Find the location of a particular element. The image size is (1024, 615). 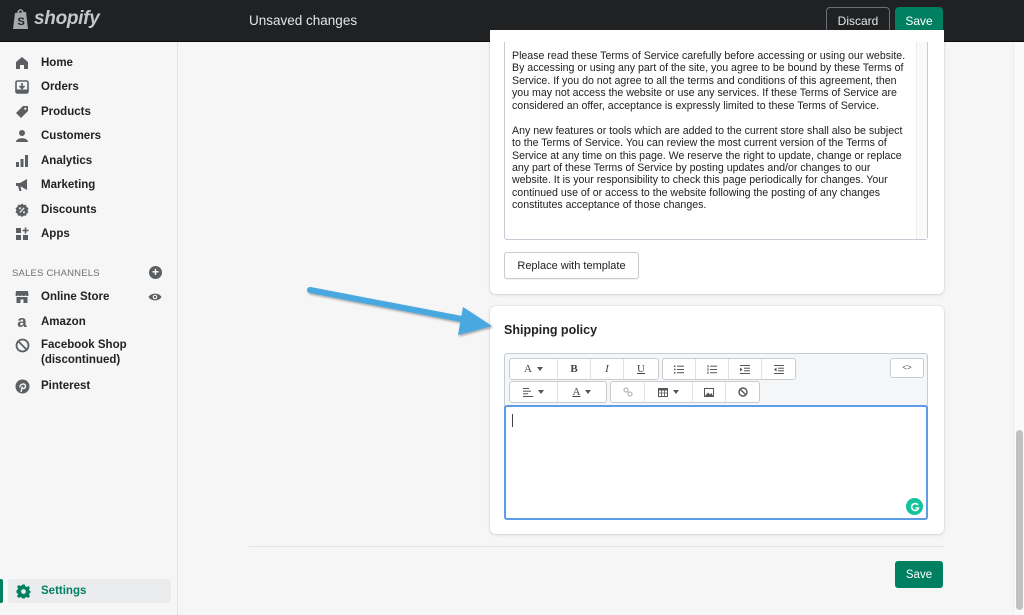

toolbar-group-lists is located at coordinates (729, 369).